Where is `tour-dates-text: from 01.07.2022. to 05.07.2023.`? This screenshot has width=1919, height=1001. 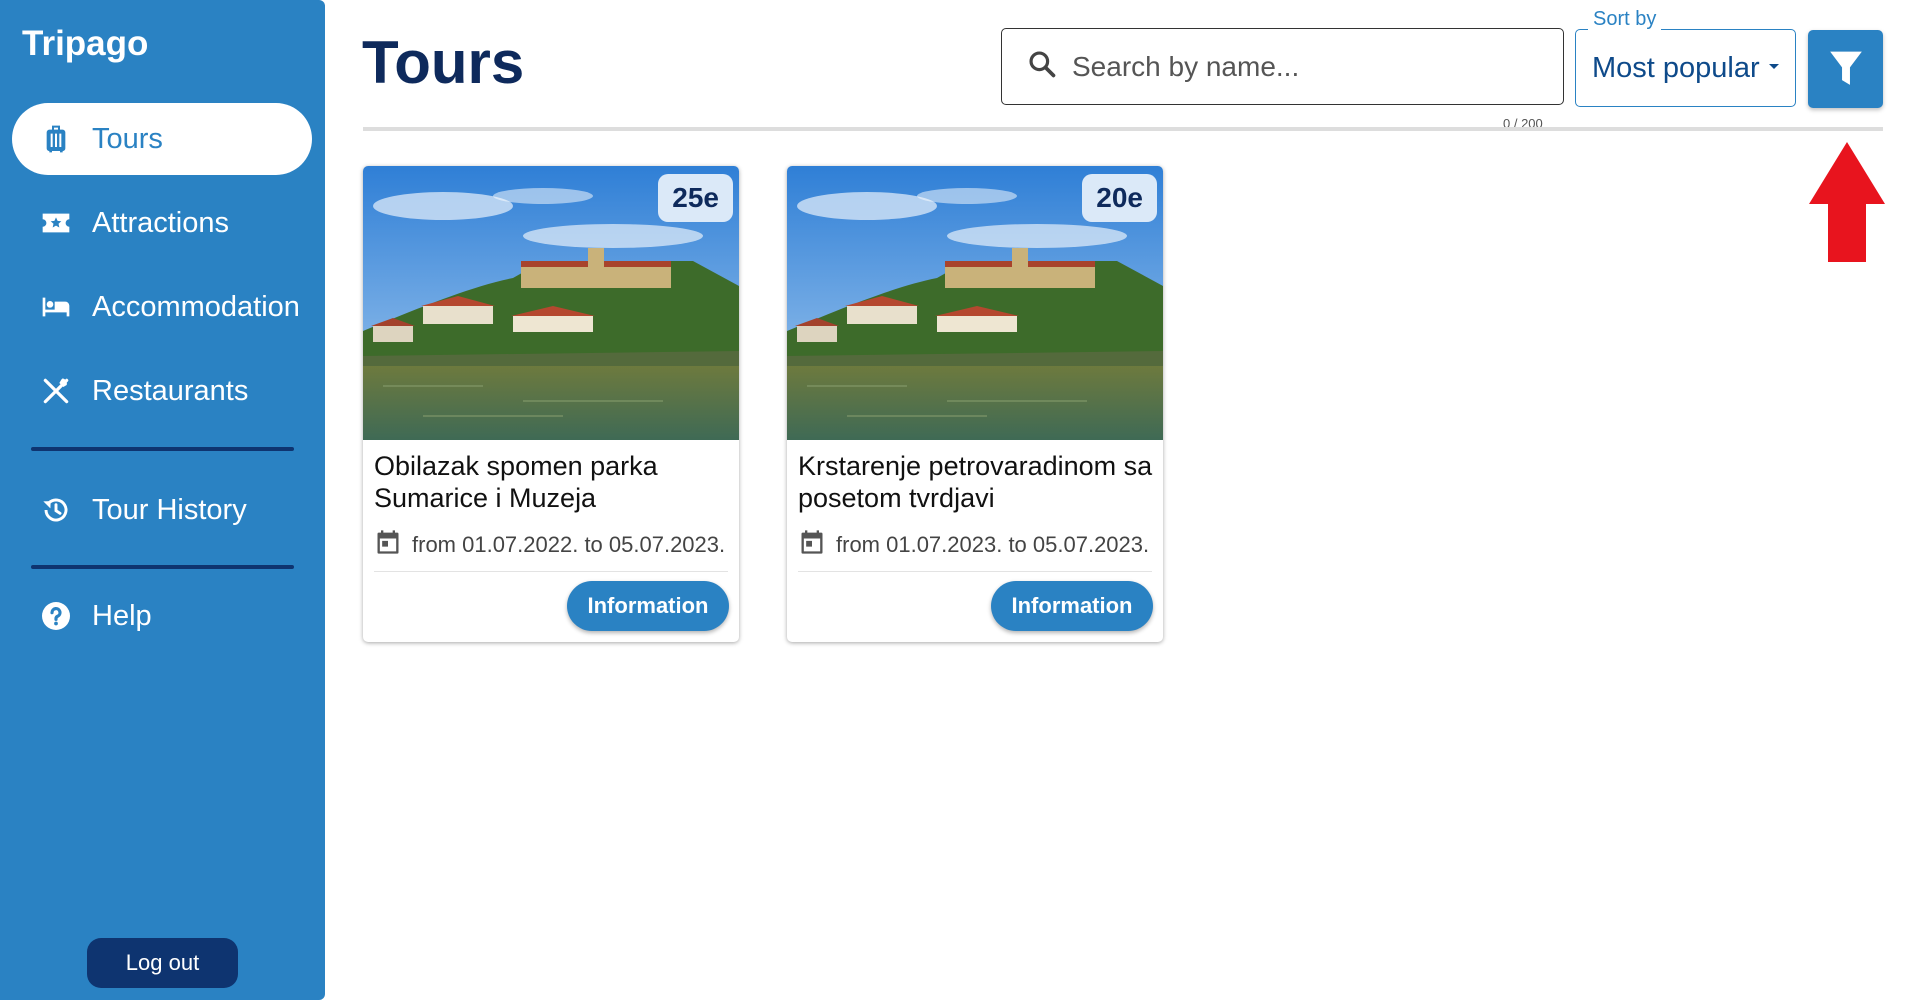 tour-dates-text: from 01.07.2022. to 05.07.2023. is located at coordinates (569, 544).